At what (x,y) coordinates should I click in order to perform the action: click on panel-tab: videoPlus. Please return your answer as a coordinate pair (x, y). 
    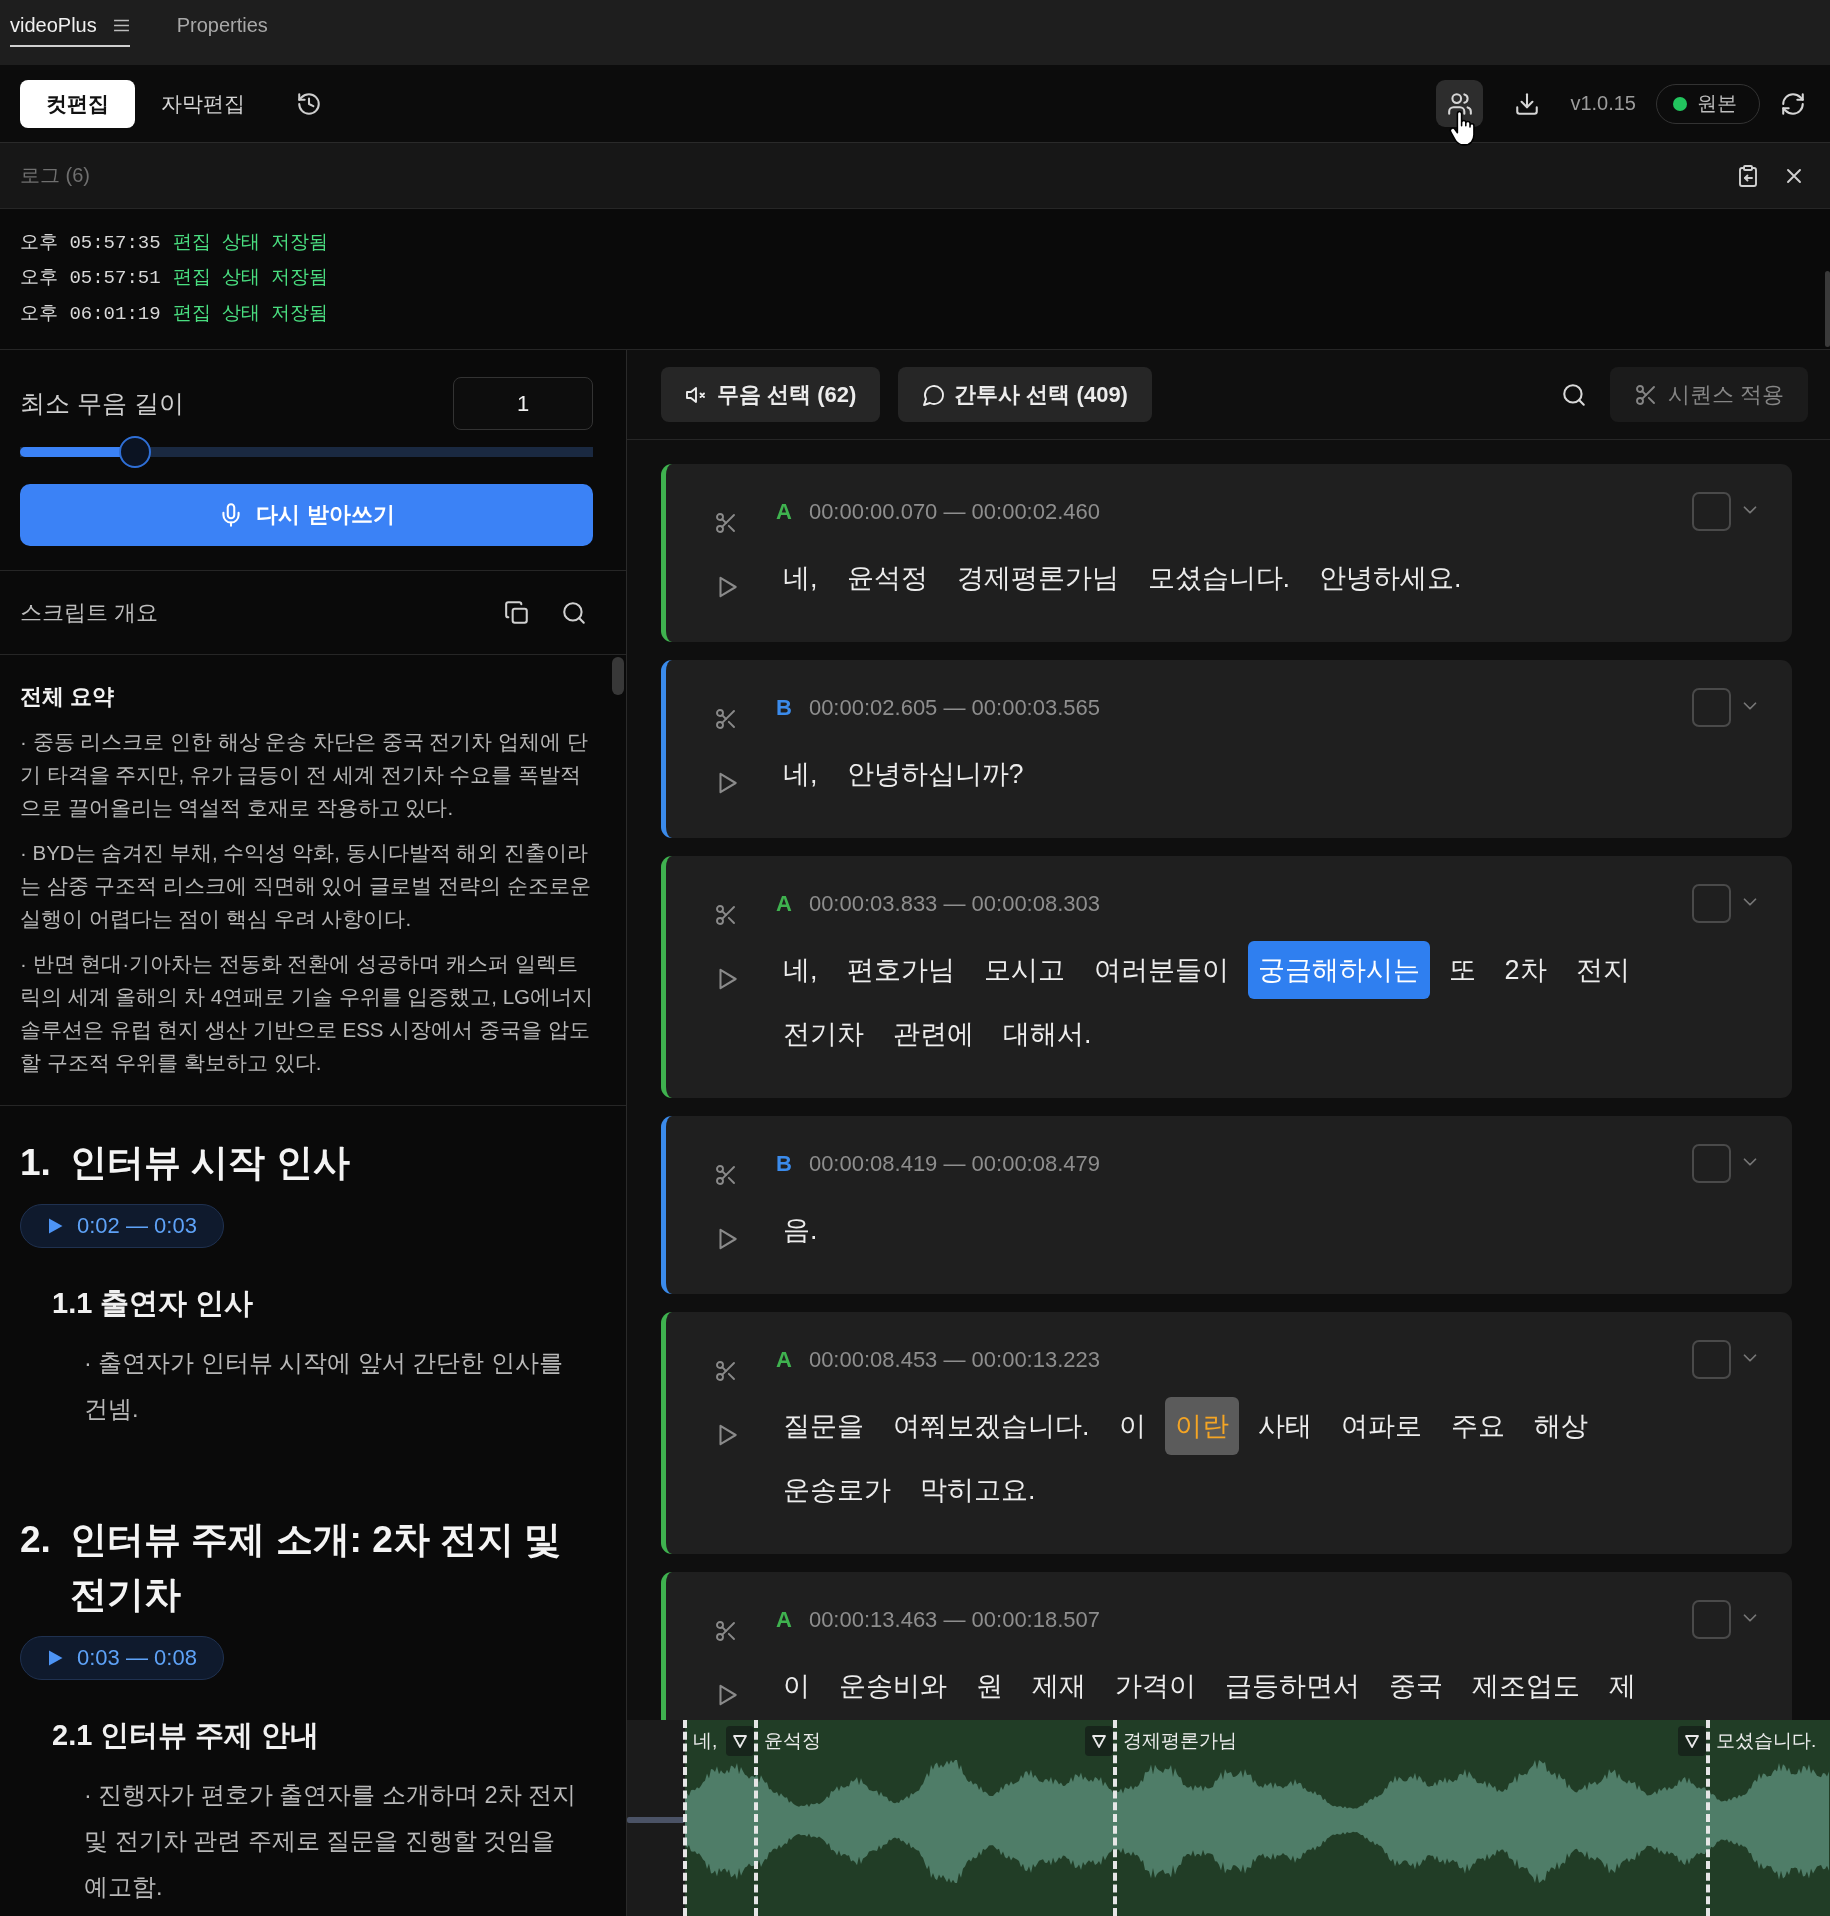
    Looking at the image, I should click on (70, 26).